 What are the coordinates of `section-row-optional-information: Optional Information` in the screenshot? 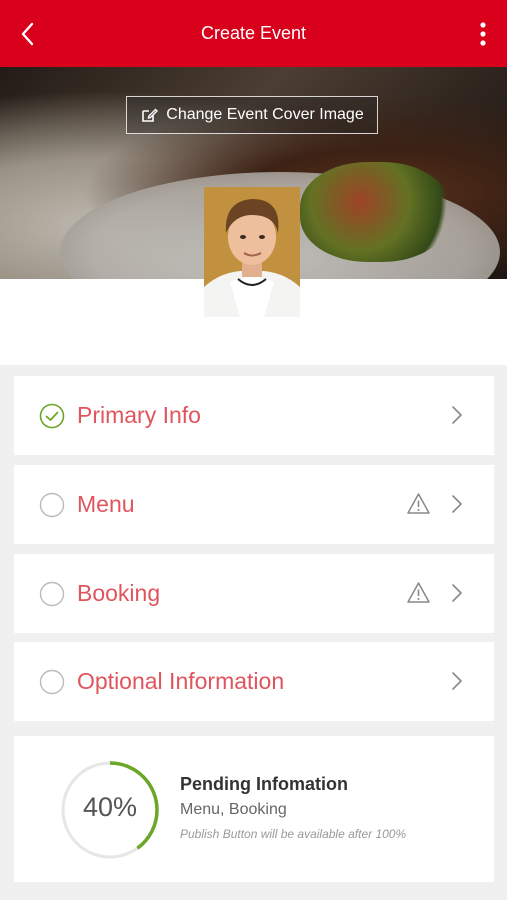 It's located at (254, 681).